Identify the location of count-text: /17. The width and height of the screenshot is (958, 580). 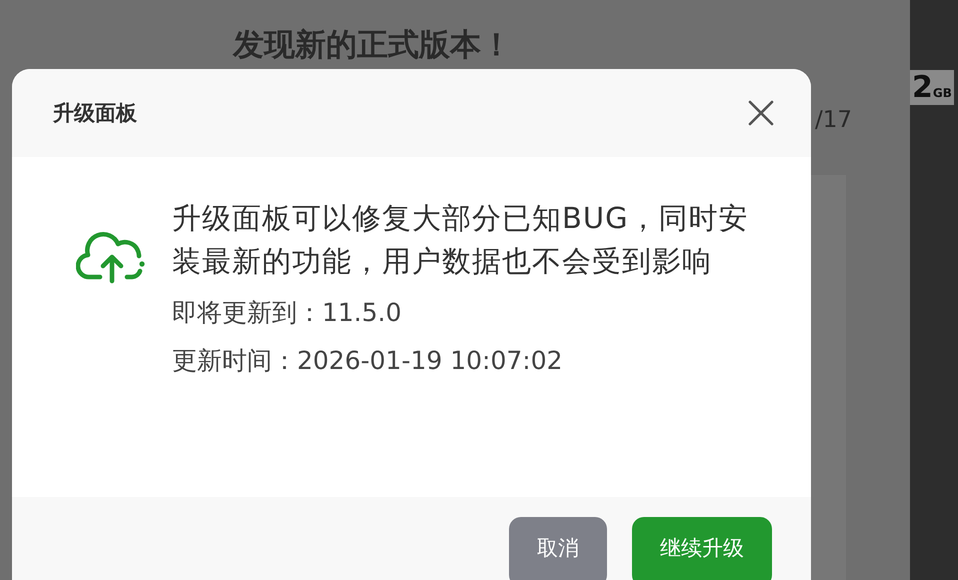
(833, 120).